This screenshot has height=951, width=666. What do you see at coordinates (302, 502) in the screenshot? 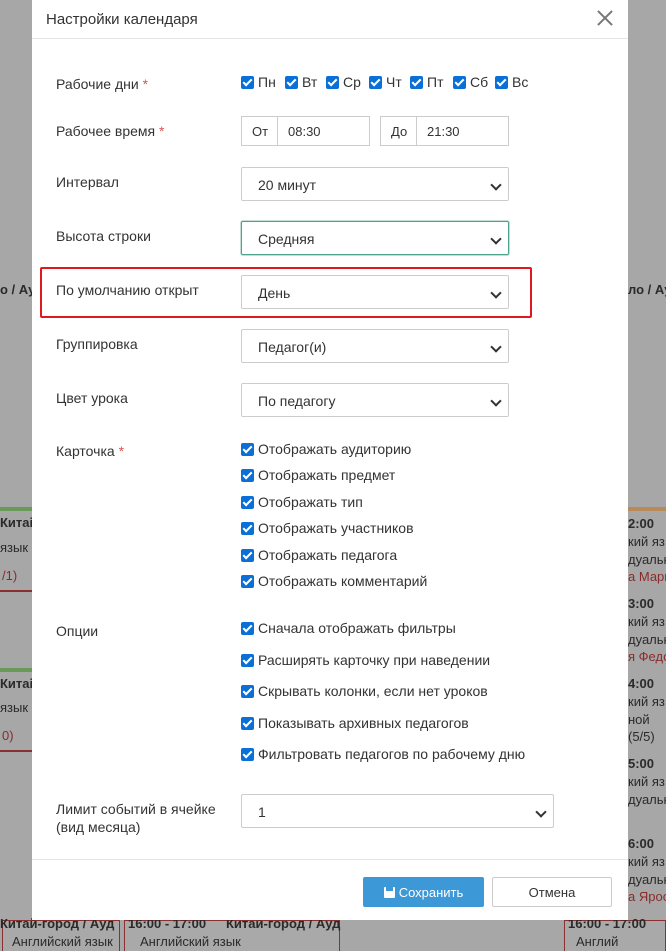
I see `checkbox-card-type: Отображать тип` at bounding box center [302, 502].